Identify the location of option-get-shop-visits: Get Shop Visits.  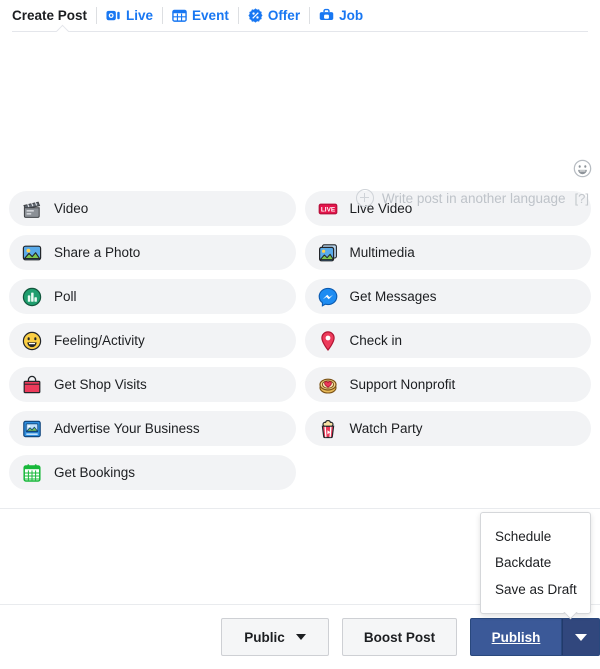
(152, 384).